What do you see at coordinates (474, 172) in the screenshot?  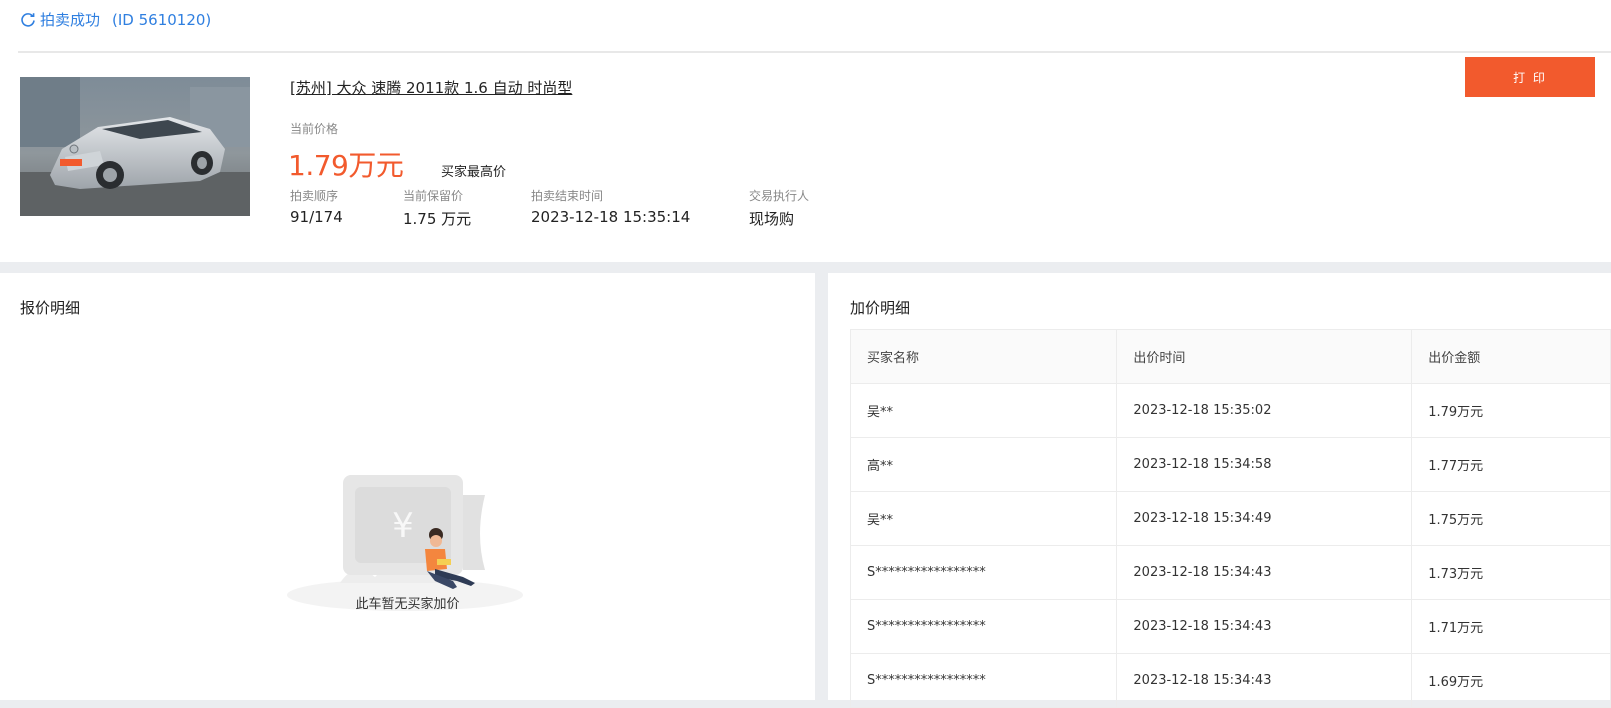 I see `price-note: 买家最高价` at bounding box center [474, 172].